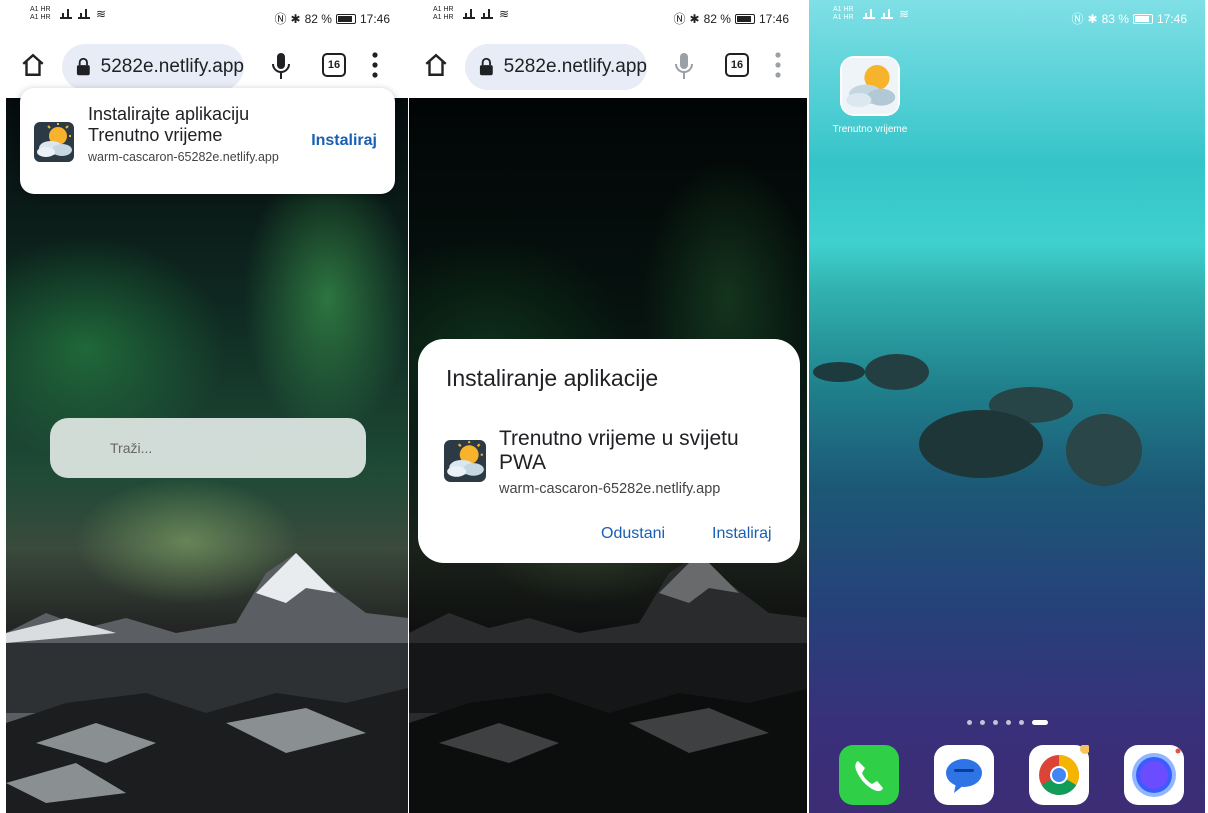 Image resolution: width=1208 pixels, height=813 pixels. I want to click on banner-title: Instalirajte aplikaciju, so click(169, 114).